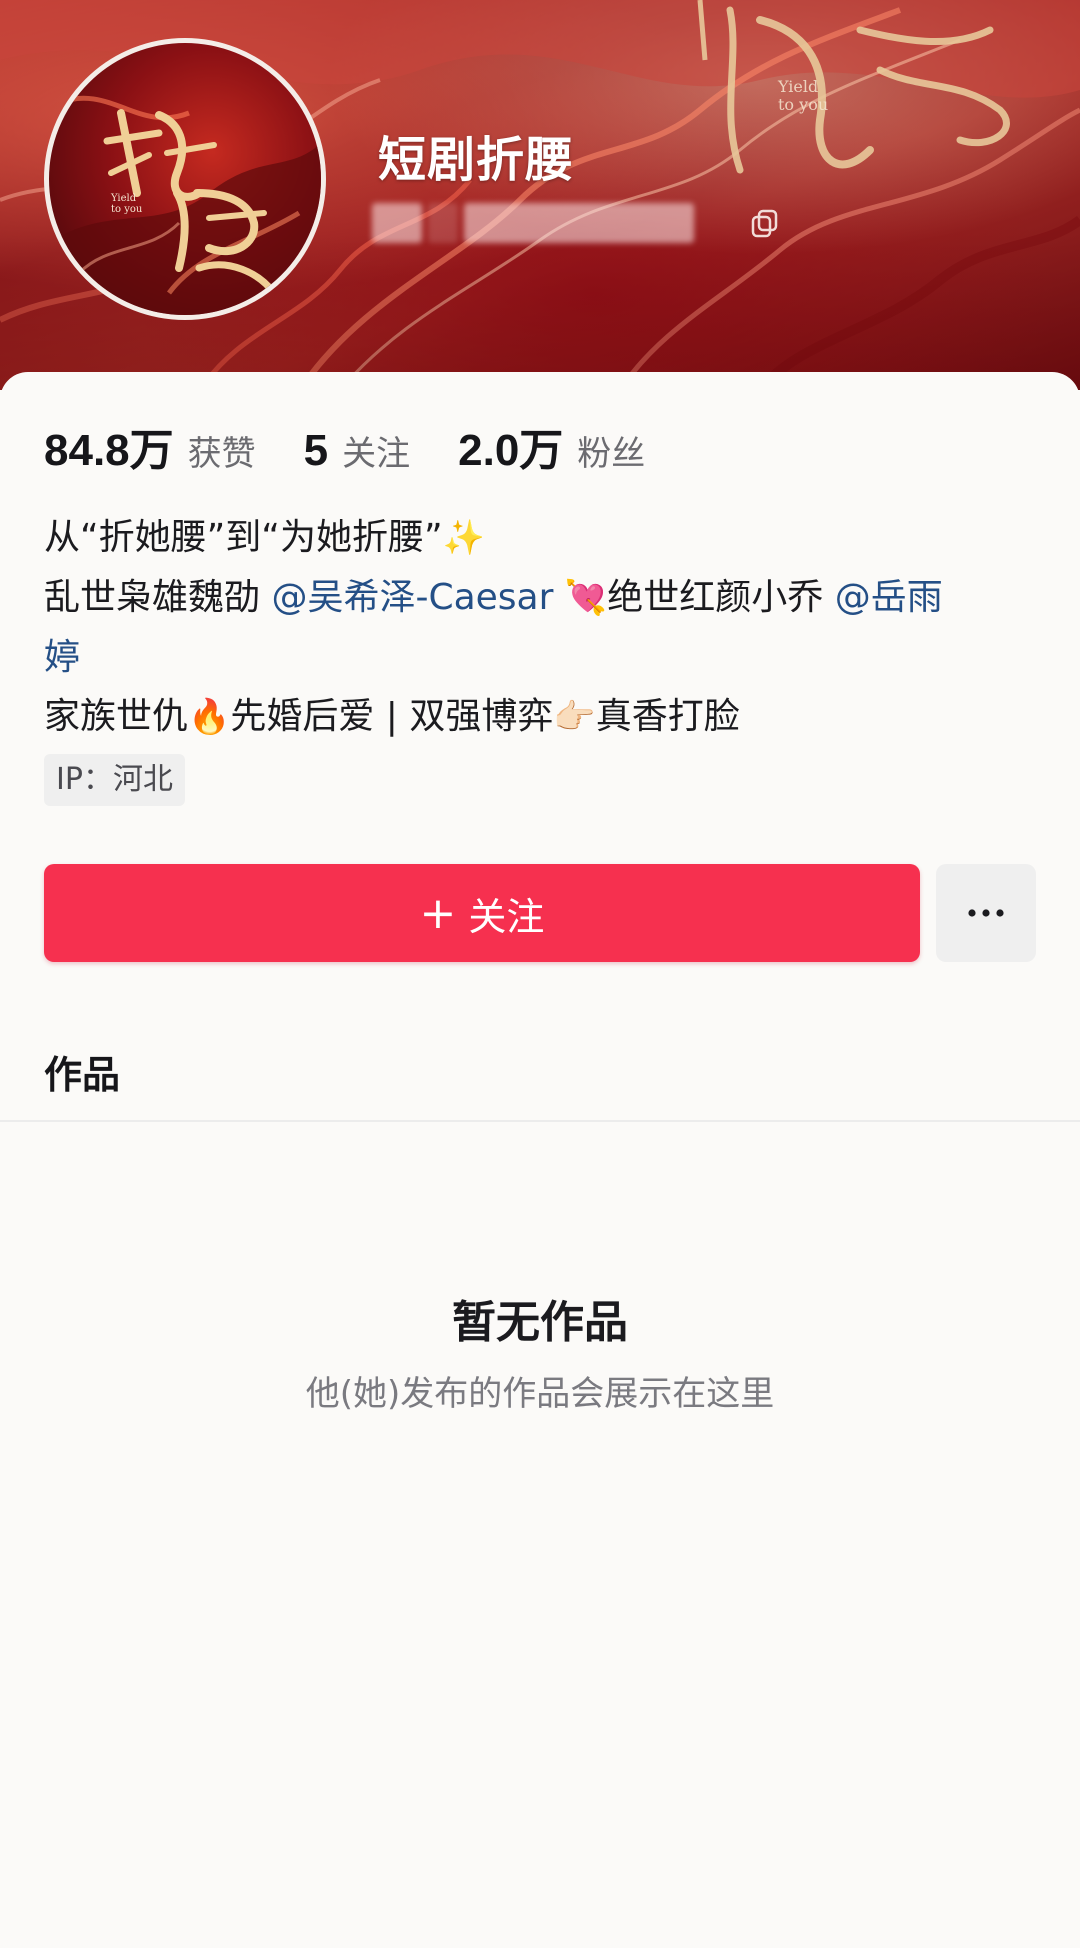 This screenshot has height=1948, width=1080. What do you see at coordinates (586, 598) in the screenshot?
I see `heart-arrow-icon: 💘` at bounding box center [586, 598].